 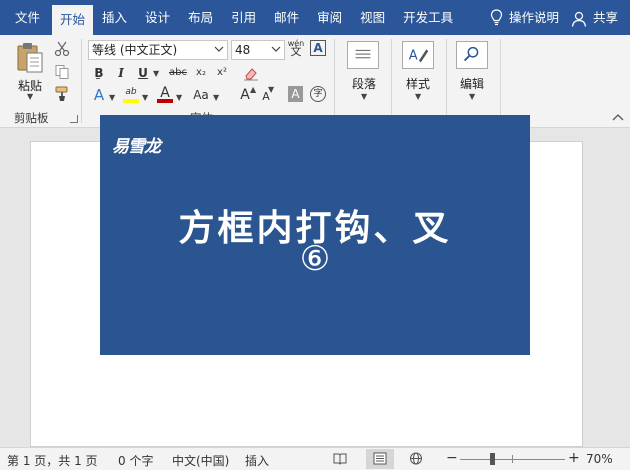 What do you see at coordinates (179, 97) in the screenshot?
I see `font-color-dropdown: ▼` at bounding box center [179, 97].